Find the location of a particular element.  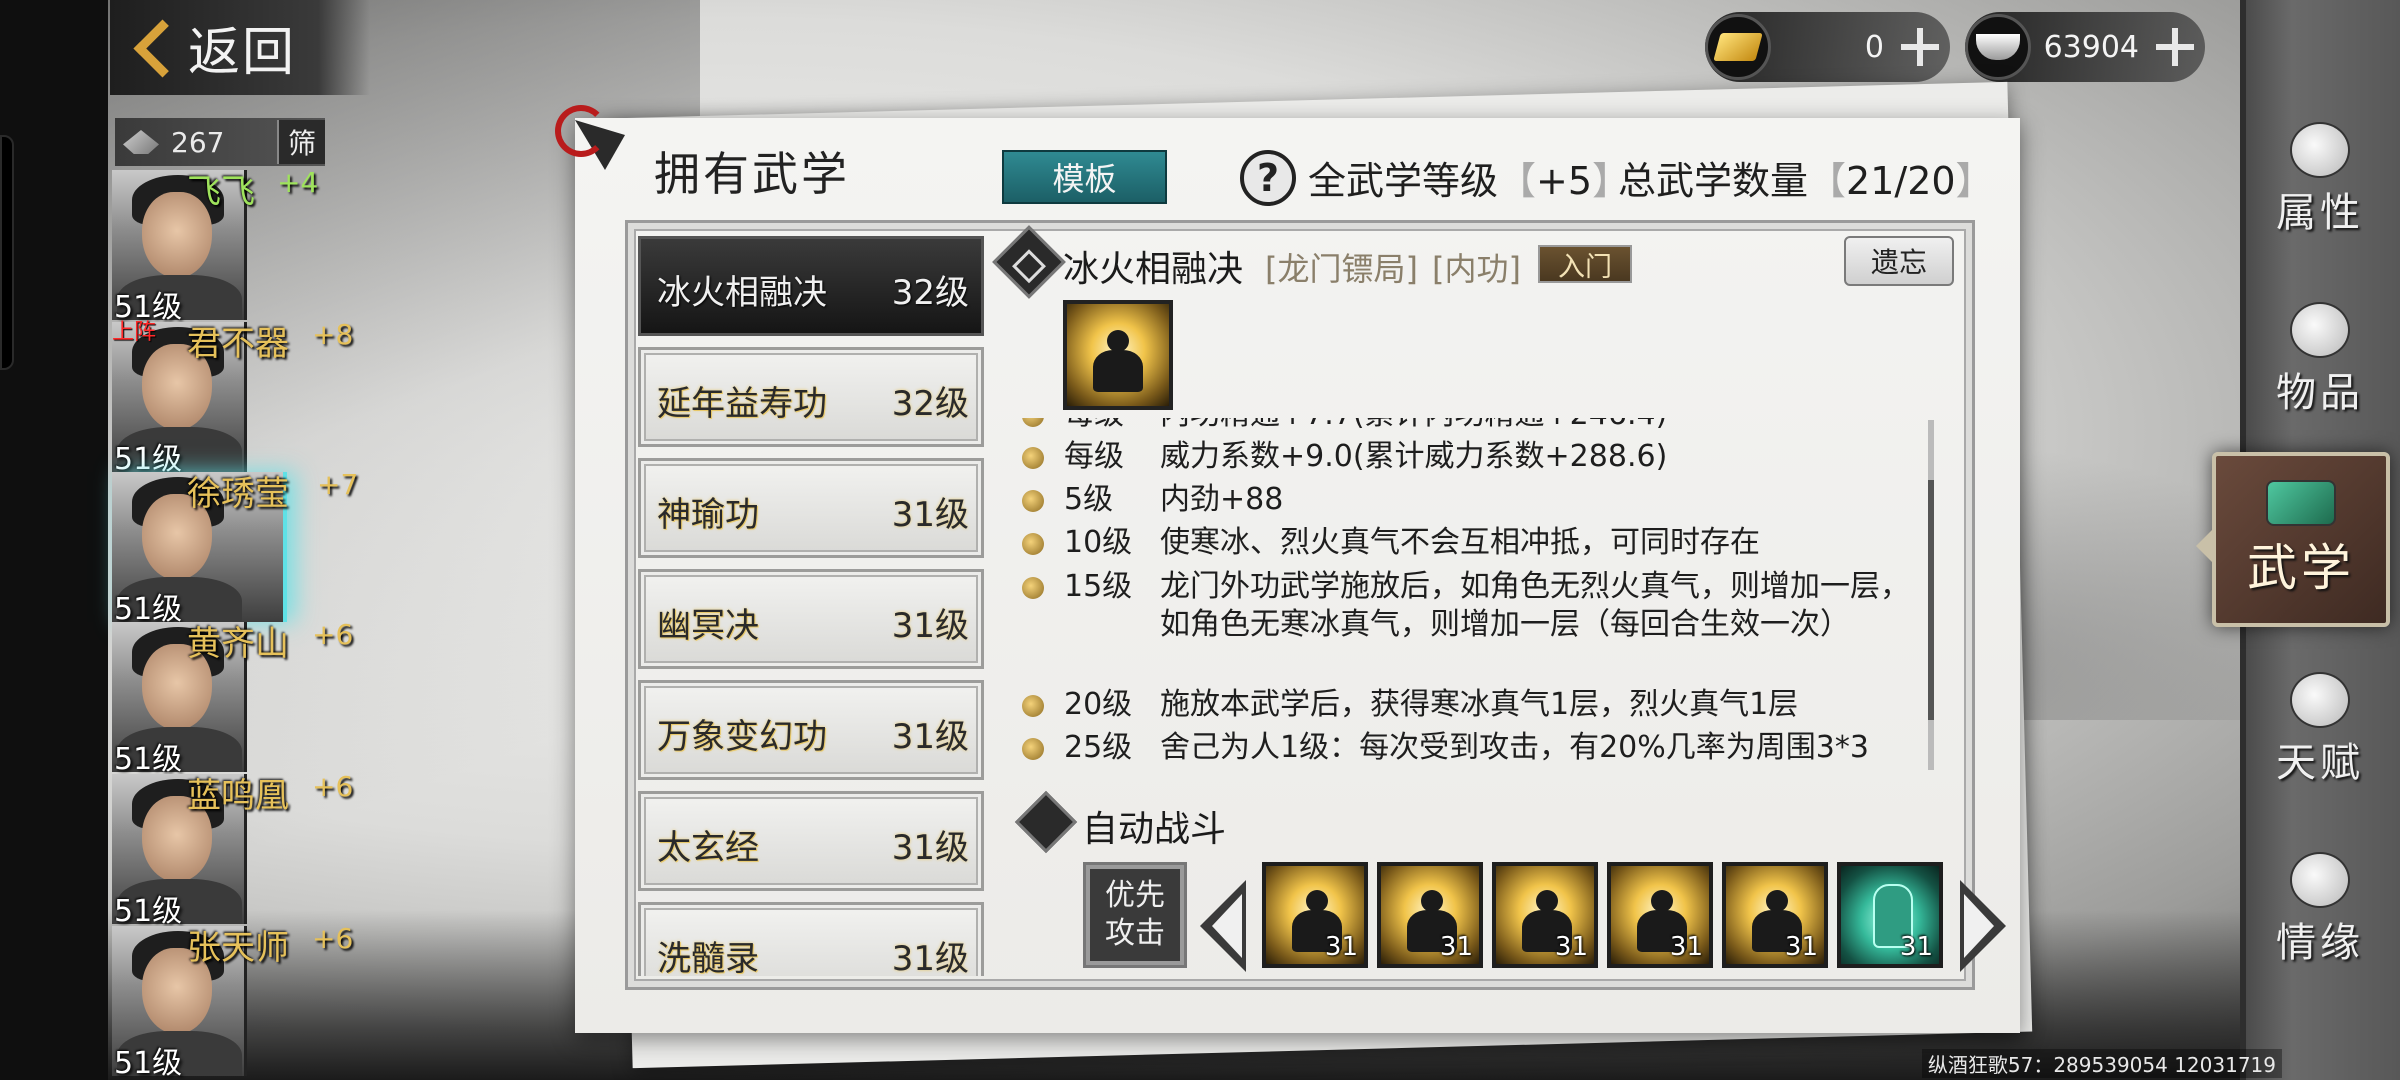

back-button: 返回 is located at coordinates (240, 47).